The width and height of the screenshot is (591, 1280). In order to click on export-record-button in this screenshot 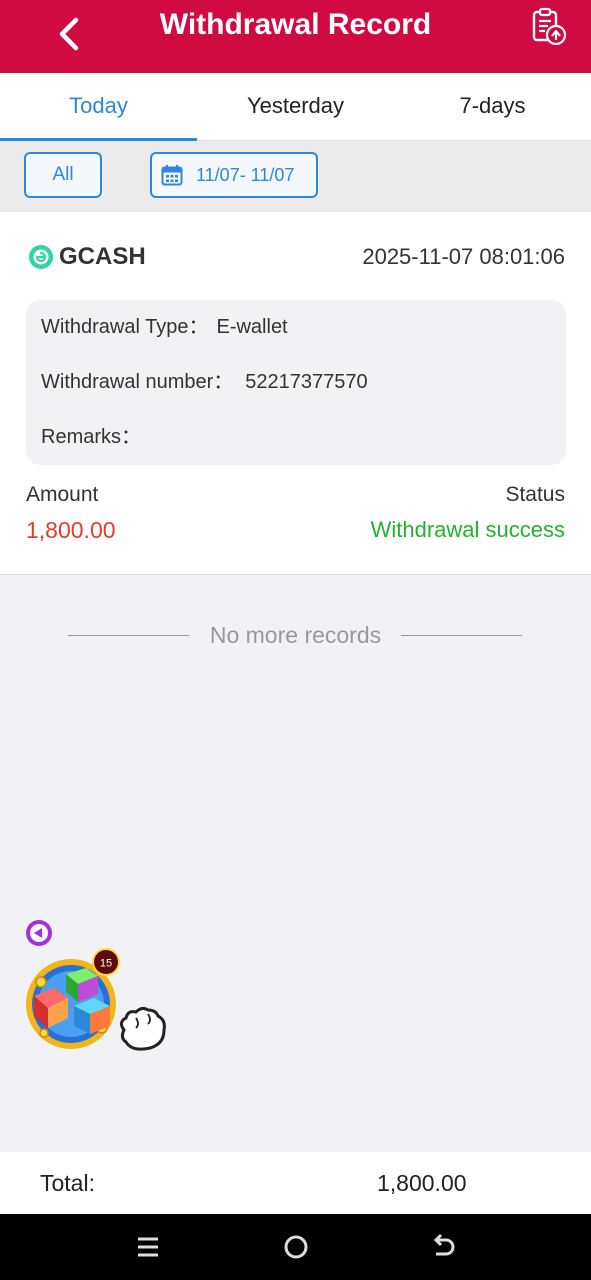, I will do `click(549, 27)`.